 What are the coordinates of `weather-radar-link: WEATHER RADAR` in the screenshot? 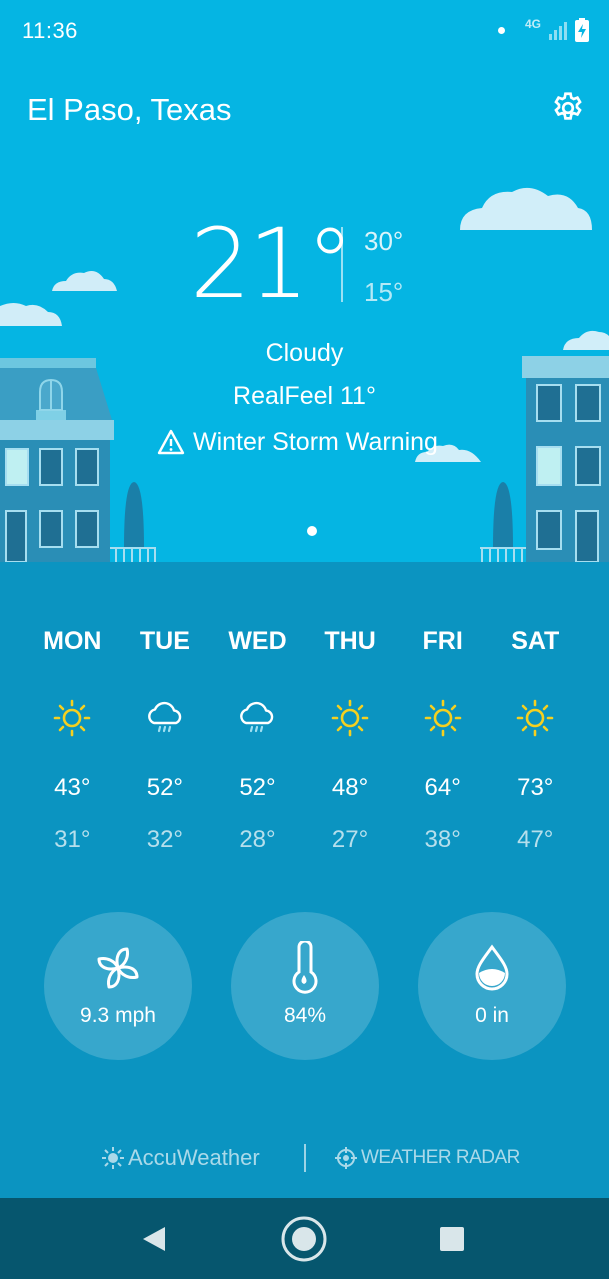 It's located at (427, 1158).